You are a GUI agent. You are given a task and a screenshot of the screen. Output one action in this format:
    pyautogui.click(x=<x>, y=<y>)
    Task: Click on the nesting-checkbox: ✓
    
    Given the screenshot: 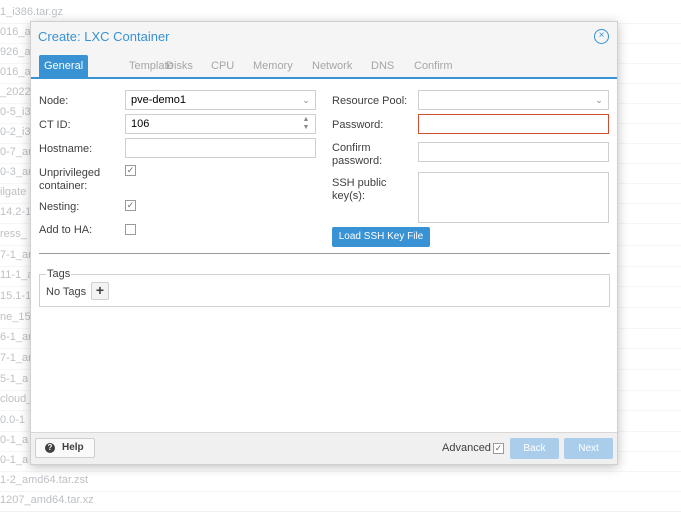 What is the action you would take?
    pyautogui.click(x=130, y=205)
    